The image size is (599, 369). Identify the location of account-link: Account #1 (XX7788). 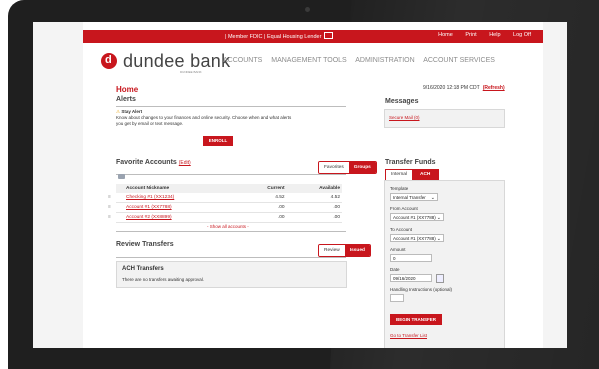
(149, 207).